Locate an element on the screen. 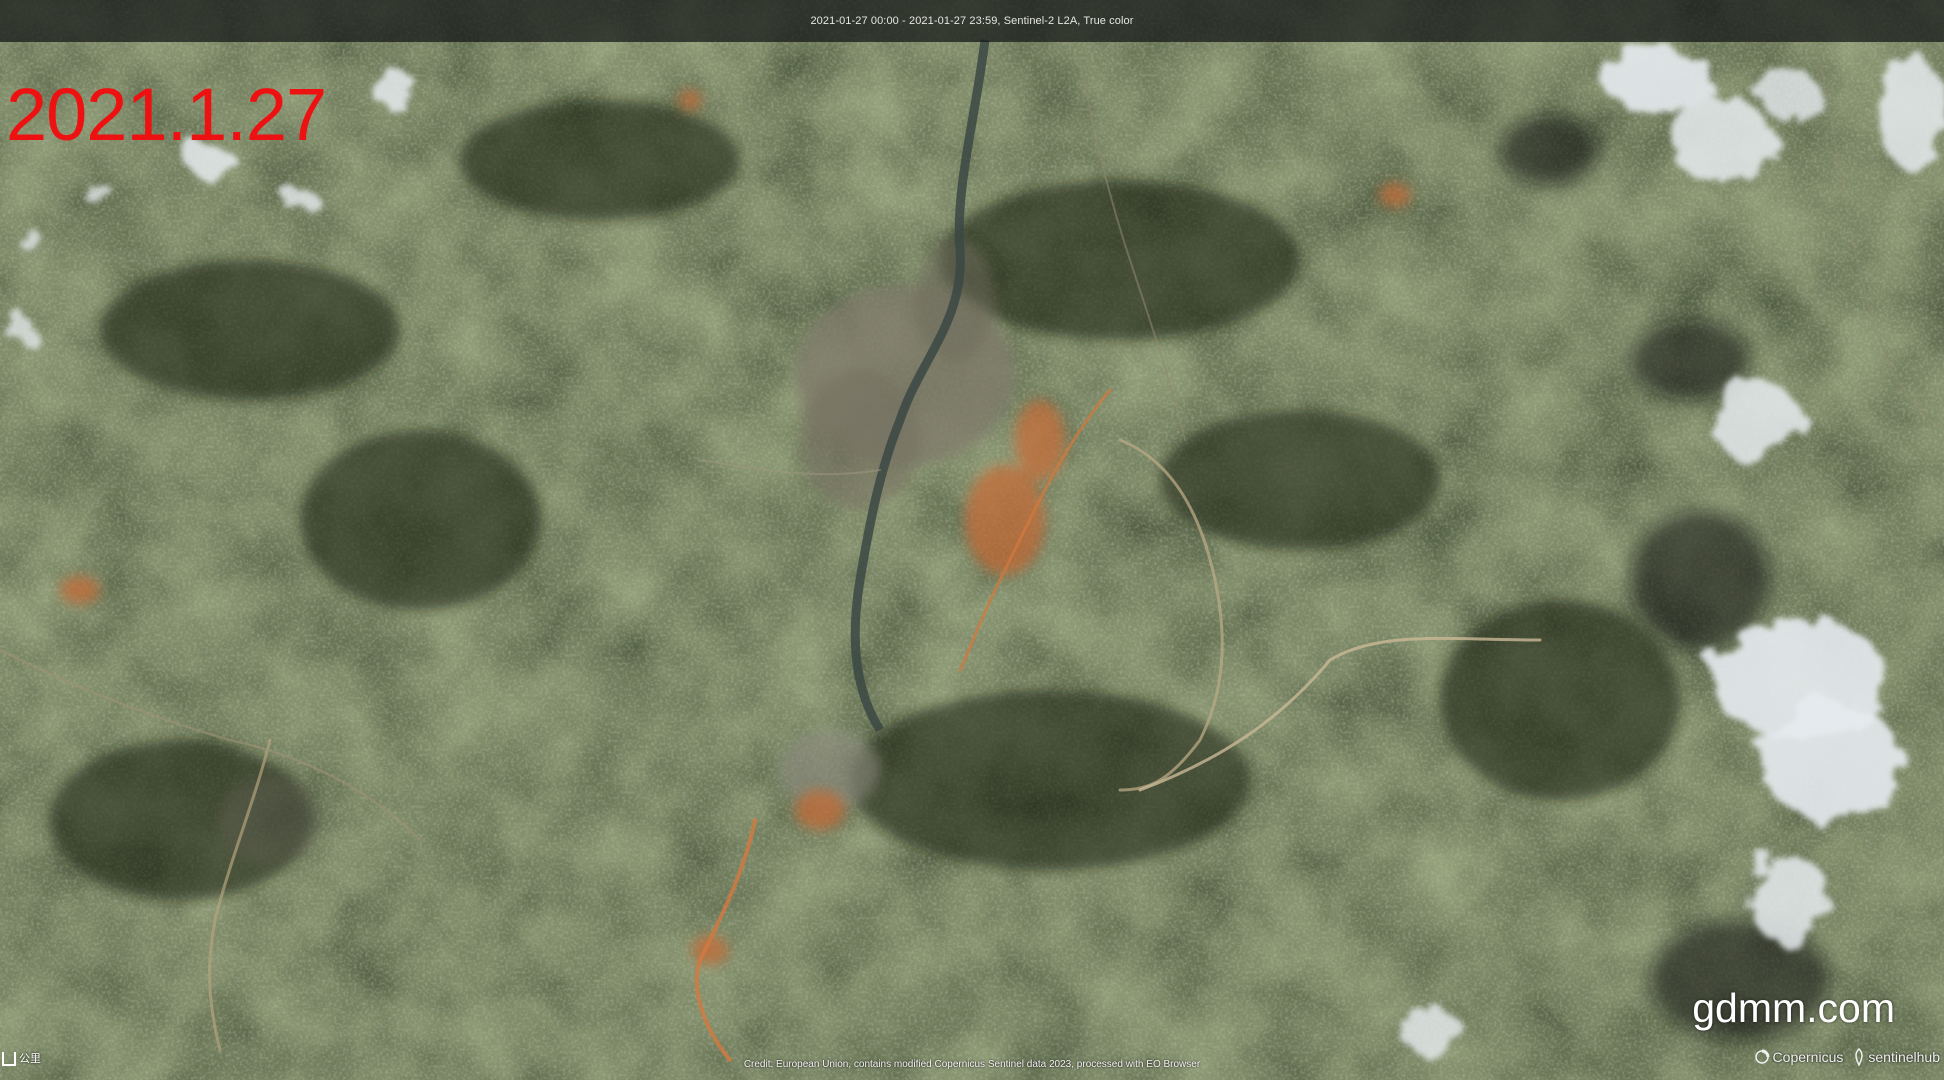  provider-logos: Copernicus sentinelhub is located at coordinates (1847, 1057).